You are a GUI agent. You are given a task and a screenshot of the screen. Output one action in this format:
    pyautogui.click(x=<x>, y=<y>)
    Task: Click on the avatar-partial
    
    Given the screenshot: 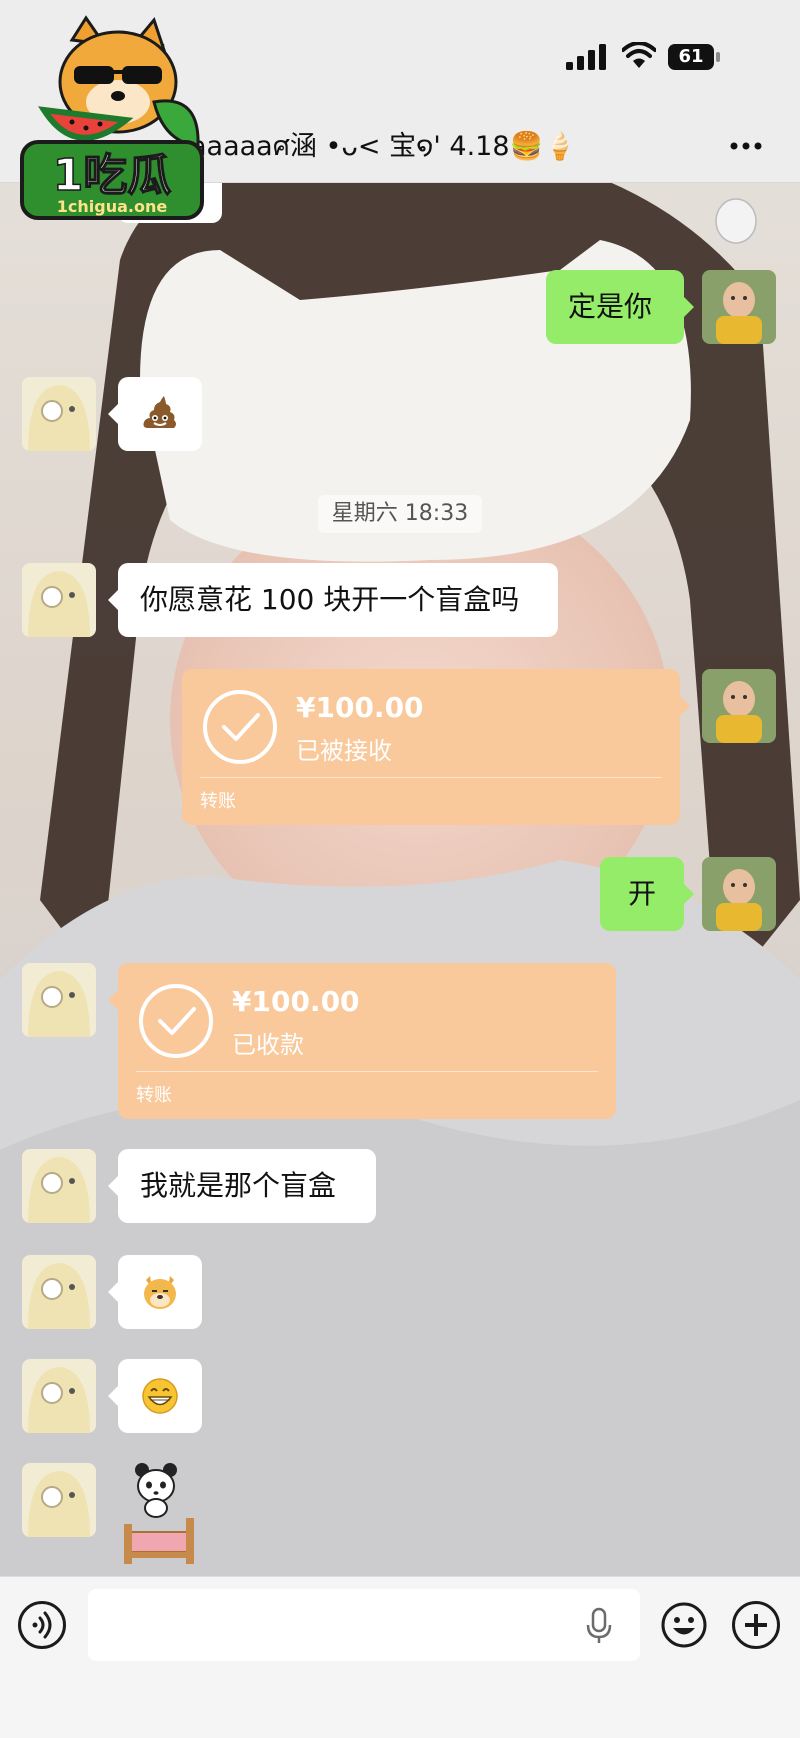 What is the action you would take?
    pyautogui.click(x=736, y=221)
    